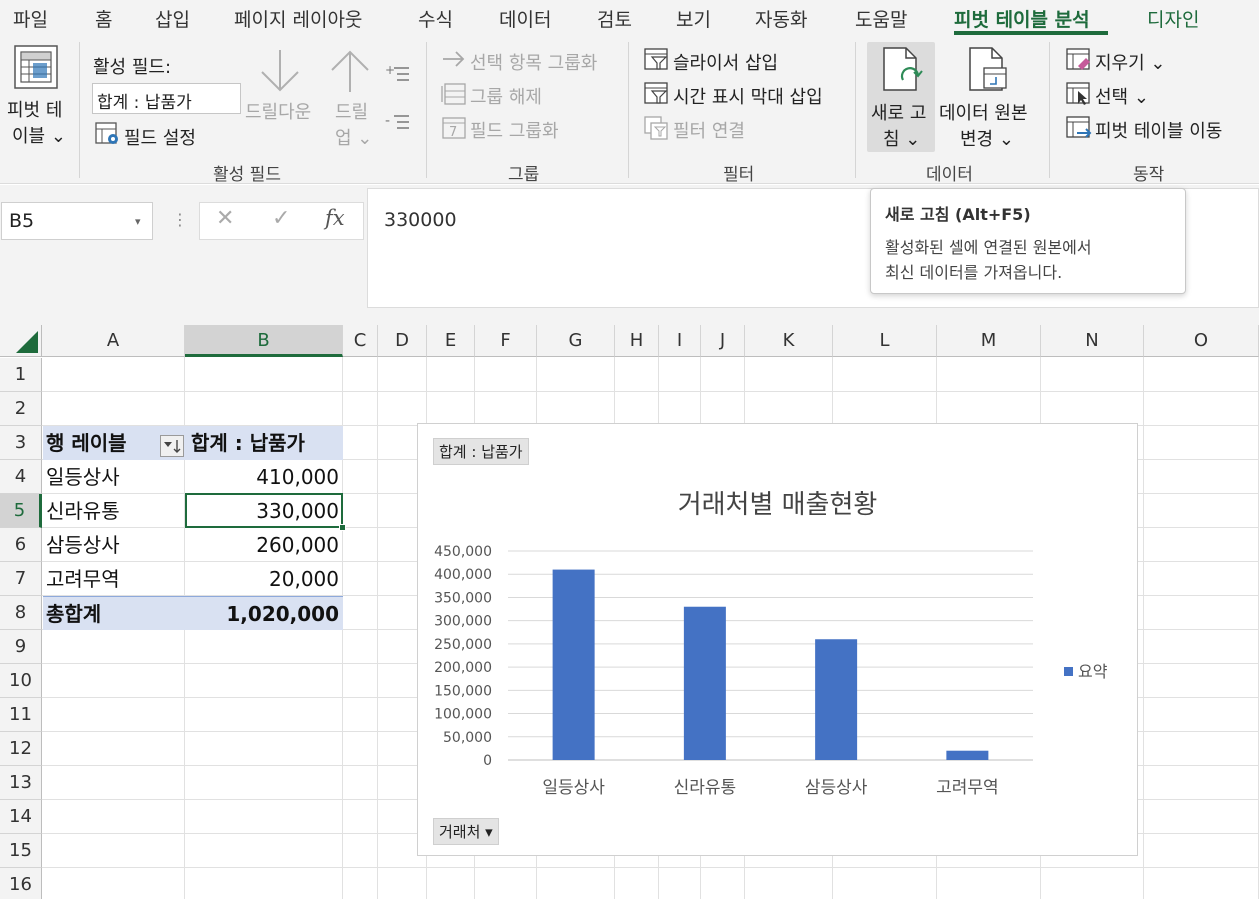 This screenshot has height=899, width=1259. Describe the element at coordinates (902, 70) in the screenshot. I see `refresh-icon` at that location.